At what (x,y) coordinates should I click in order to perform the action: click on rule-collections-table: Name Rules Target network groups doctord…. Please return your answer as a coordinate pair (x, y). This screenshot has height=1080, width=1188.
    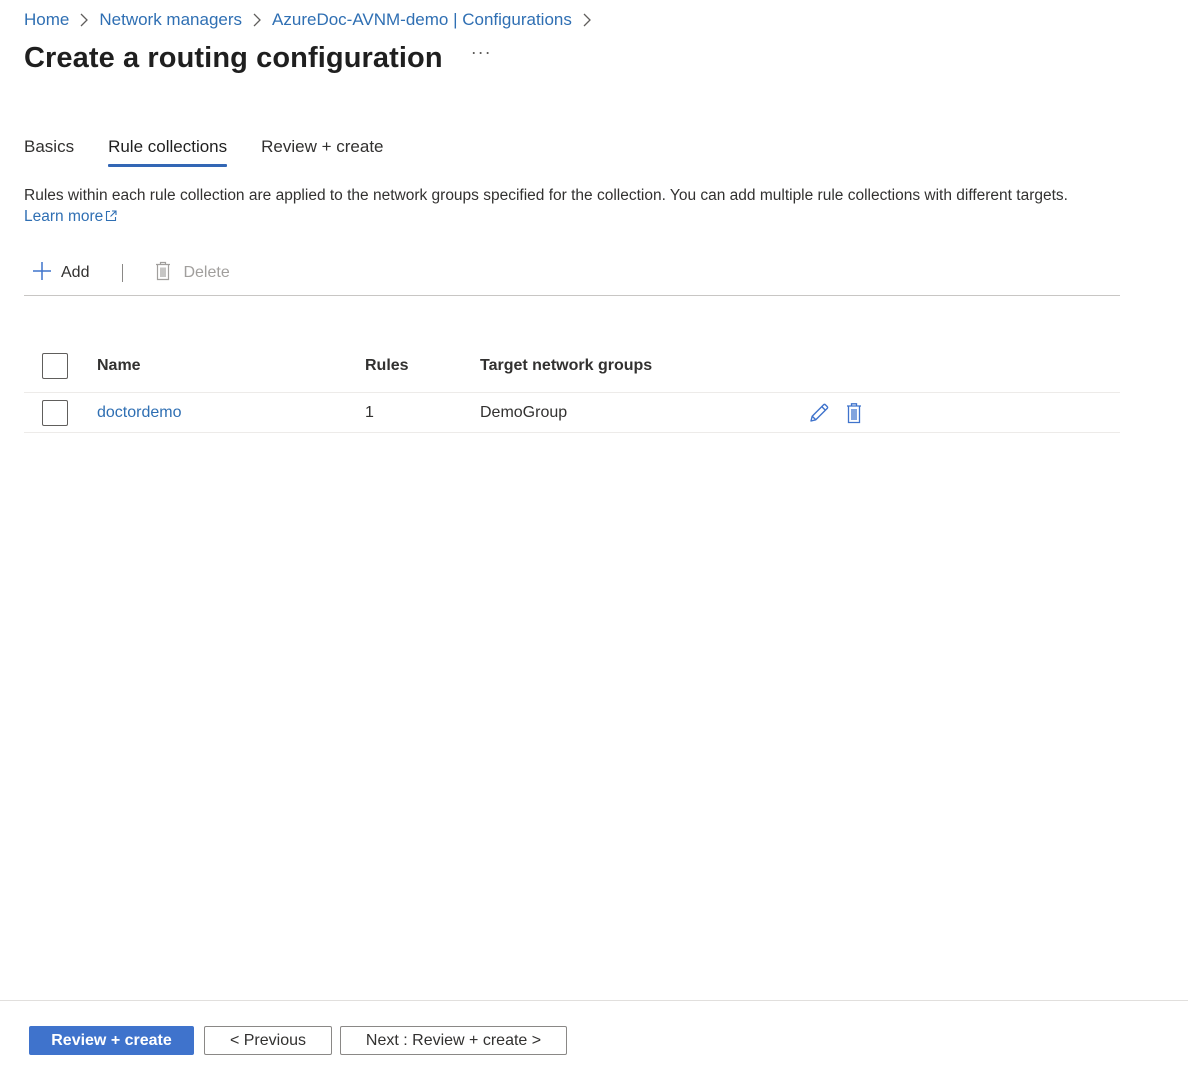
    Looking at the image, I should click on (572, 386).